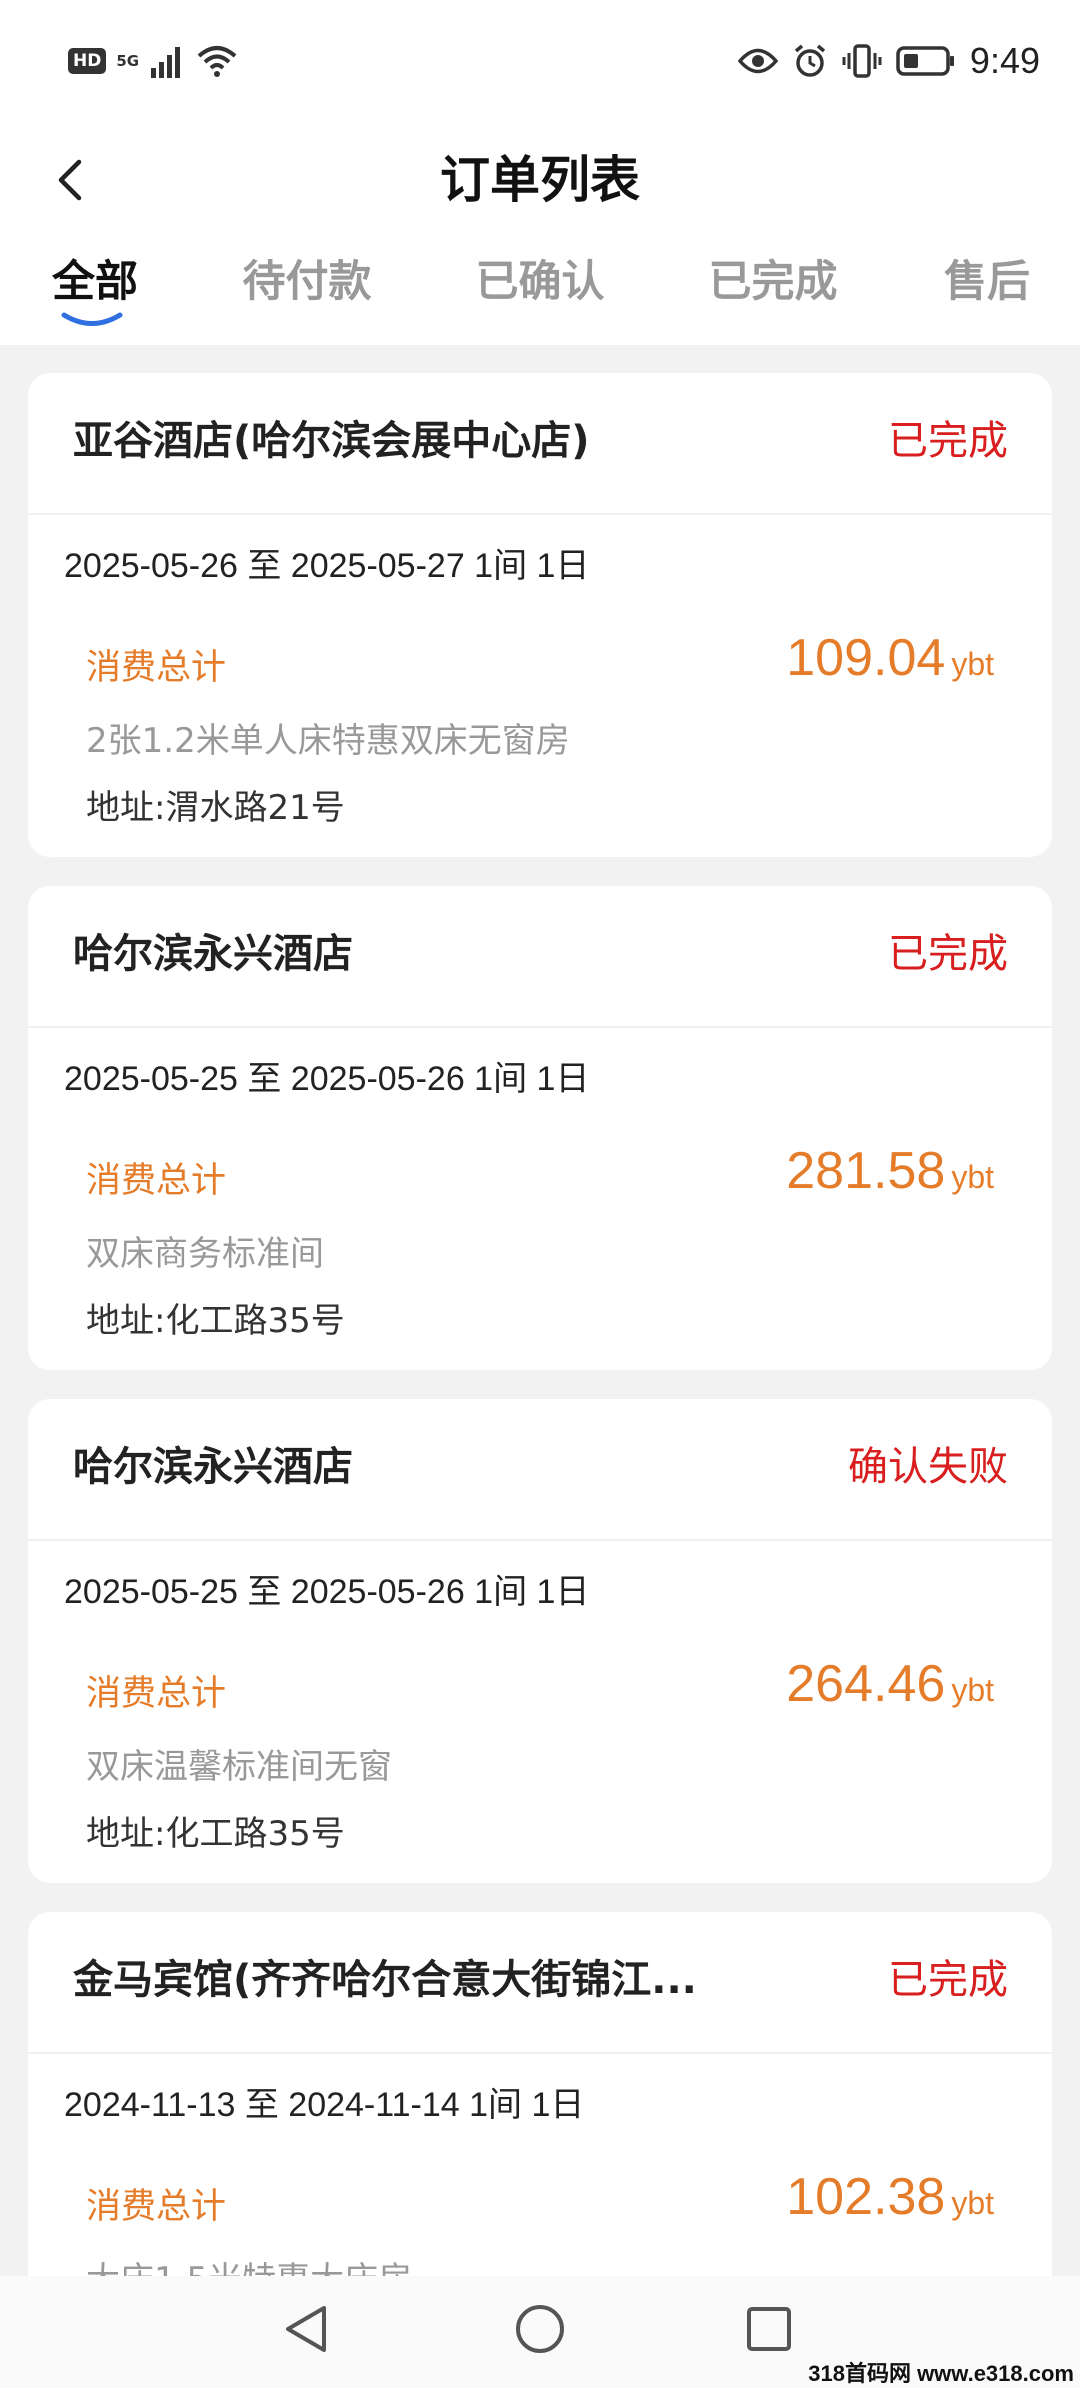 This screenshot has height=2388, width=1080. Describe the element at coordinates (540, 957) in the screenshot. I see `order-card-header: 哈尔滨永兴酒店 已完成` at that location.